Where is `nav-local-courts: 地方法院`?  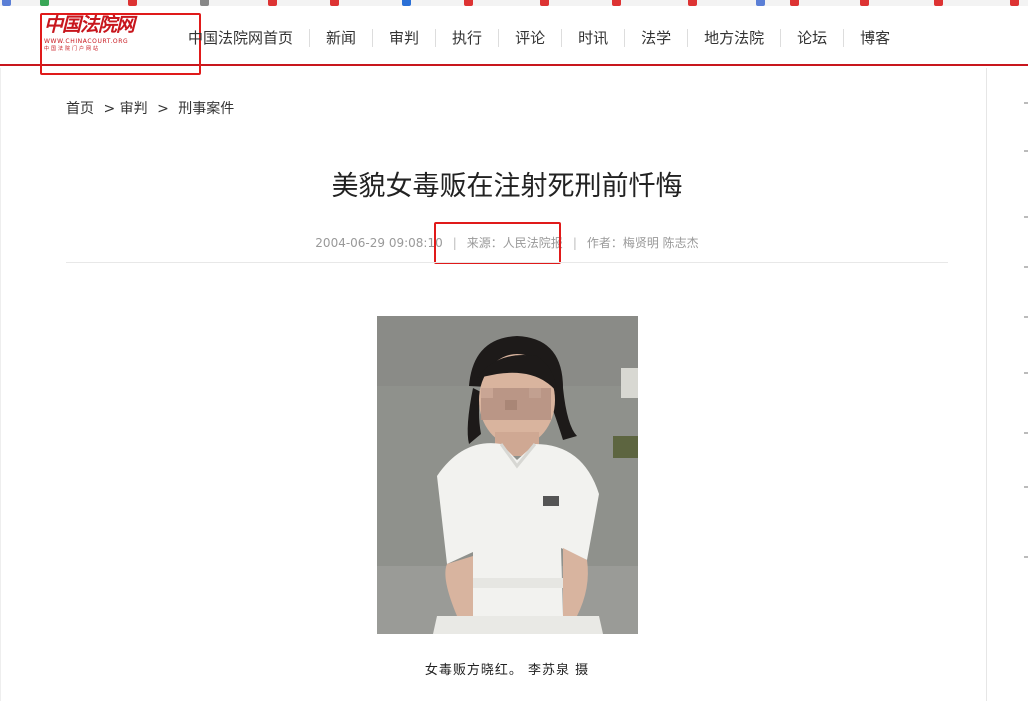 nav-local-courts: 地方法院 is located at coordinates (733, 38).